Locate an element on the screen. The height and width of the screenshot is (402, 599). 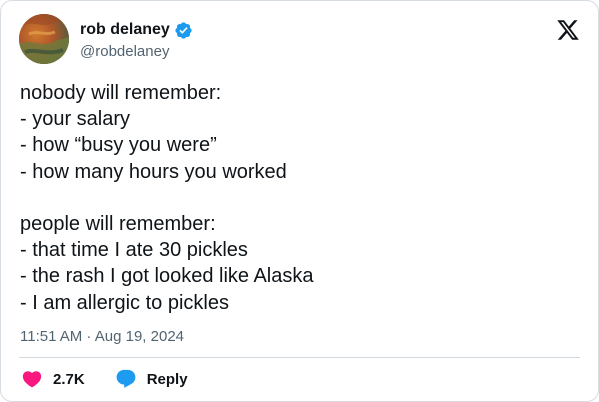
divider is located at coordinates (299, 357).